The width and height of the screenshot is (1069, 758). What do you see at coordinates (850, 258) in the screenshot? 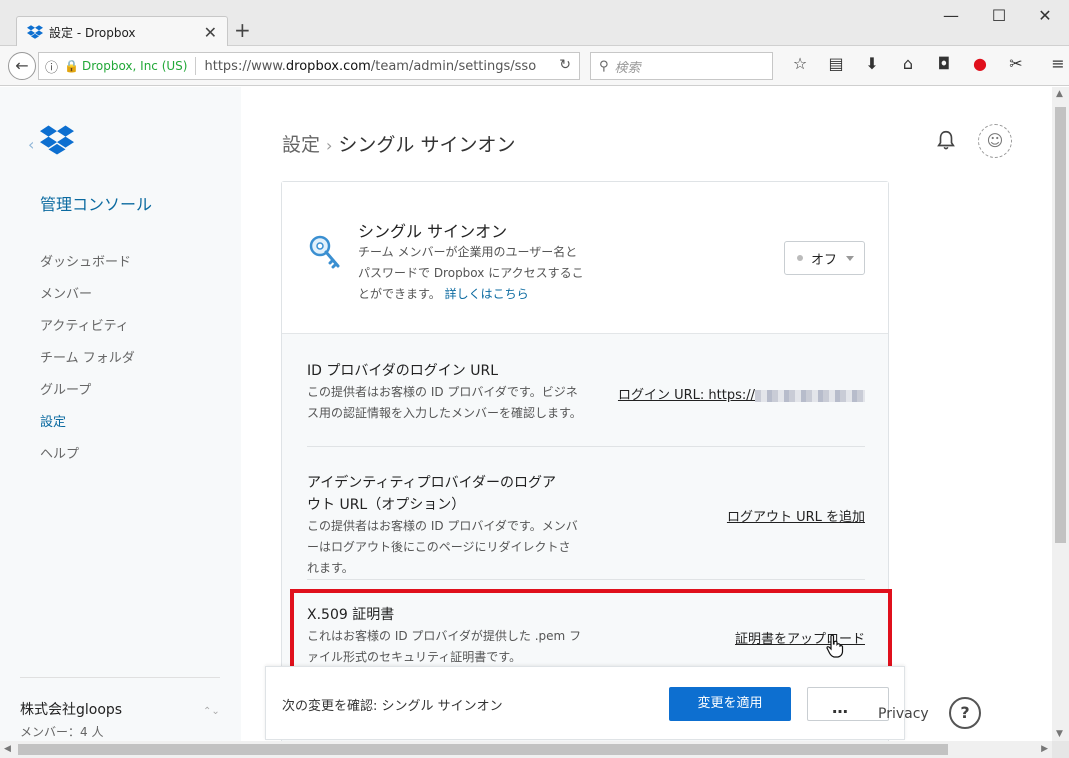
I see `chevron-down-icon` at bounding box center [850, 258].